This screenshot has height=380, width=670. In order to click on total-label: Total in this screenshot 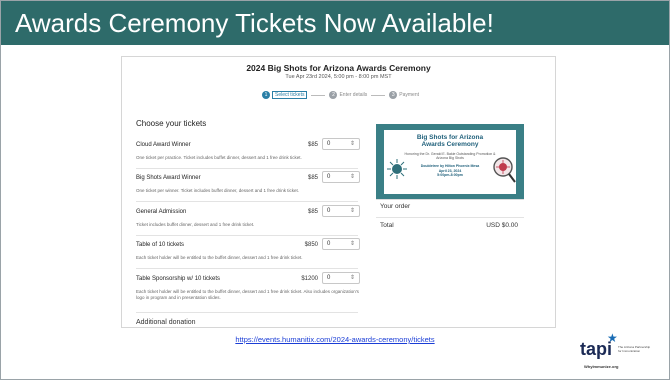, I will do `click(387, 225)`.